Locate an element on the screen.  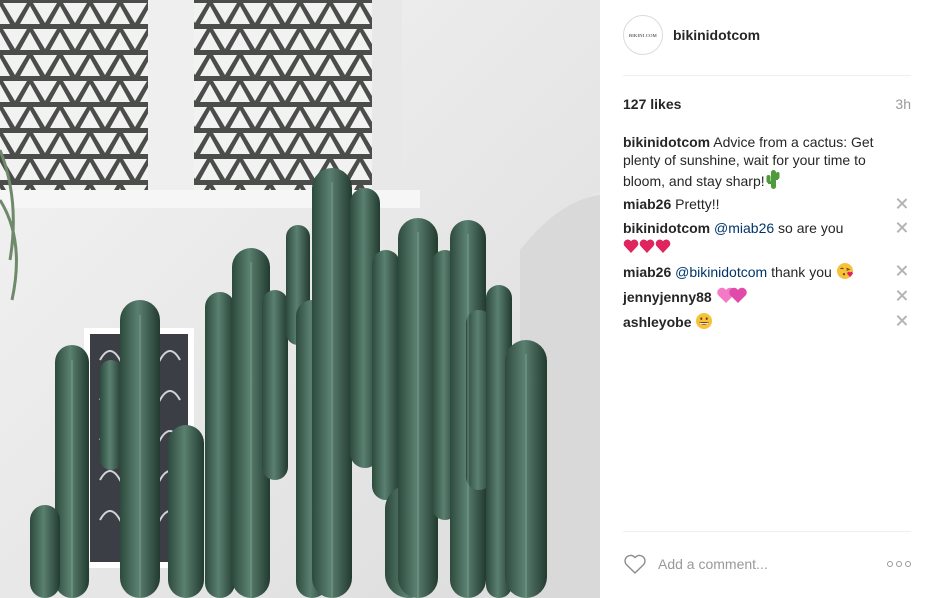
comment-text: thank you is located at coordinates (801, 272).